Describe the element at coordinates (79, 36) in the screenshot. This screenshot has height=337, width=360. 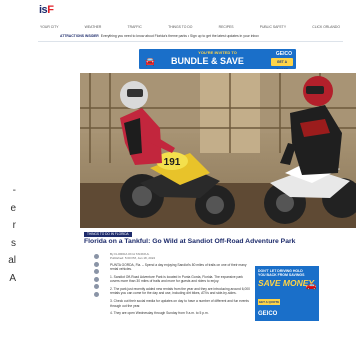
I see `attractions-label: ATTRACTIONS INSIDER` at that location.